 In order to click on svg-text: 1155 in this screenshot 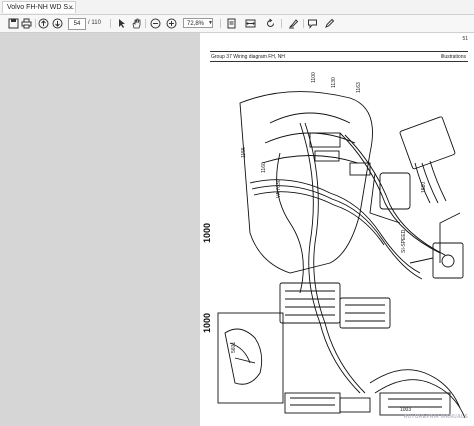, I will do `click(244, 152)`.